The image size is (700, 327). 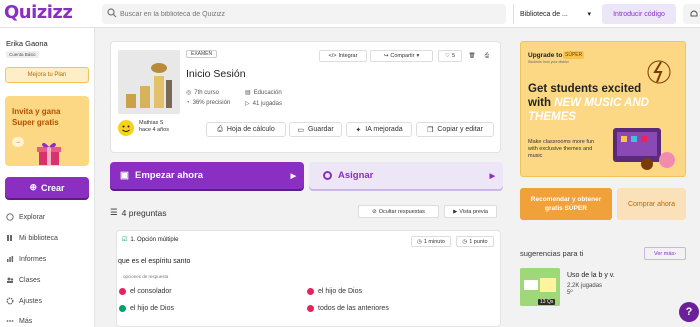 I want to click on create-button: ⊕ Crear, so click(x=47, y=187).